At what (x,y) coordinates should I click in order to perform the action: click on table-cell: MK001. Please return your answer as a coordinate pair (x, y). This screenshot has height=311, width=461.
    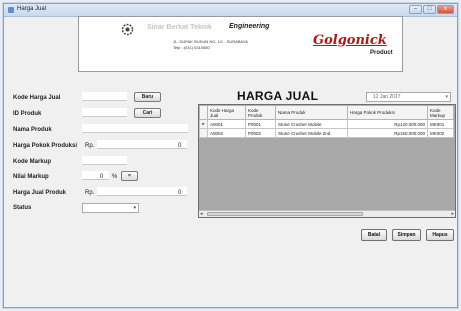
    Looking at the image, I should click on (440, 124).